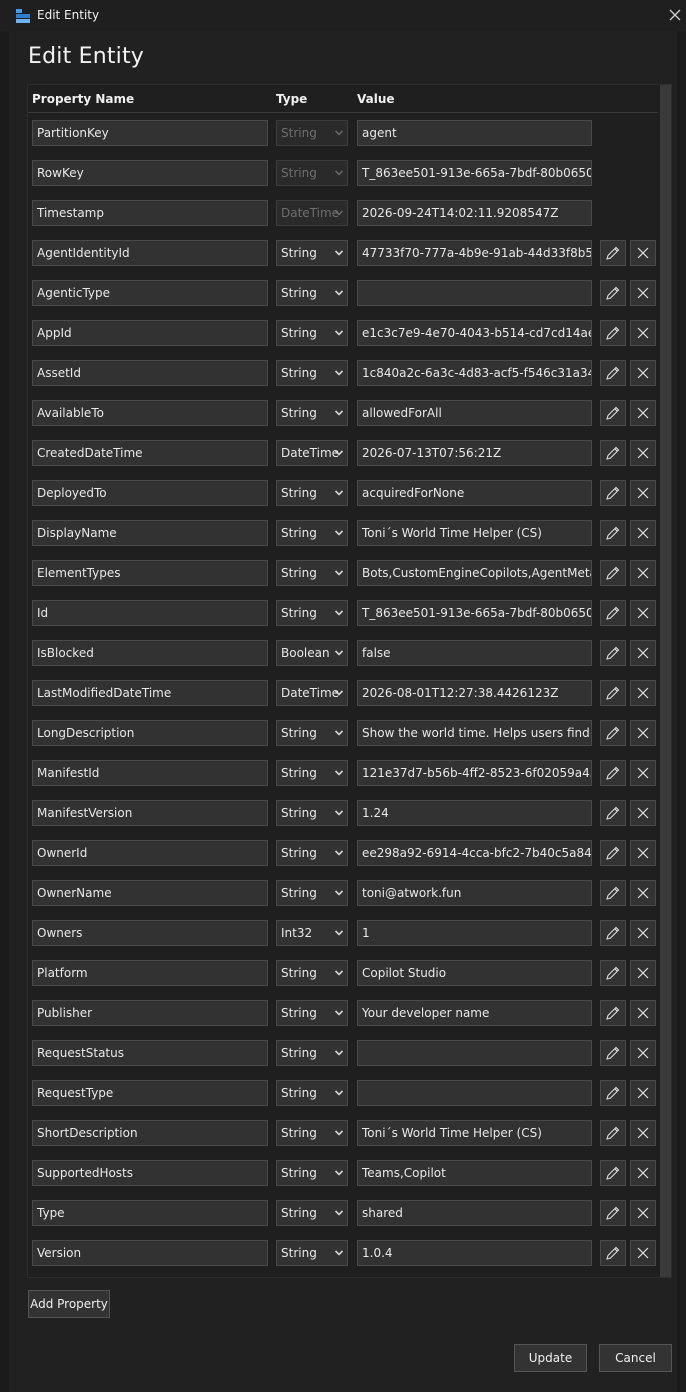  Describe the element at coordinates (474, 973) in the screenshot. I see `property-value-field: Copilot Studio` at that location.